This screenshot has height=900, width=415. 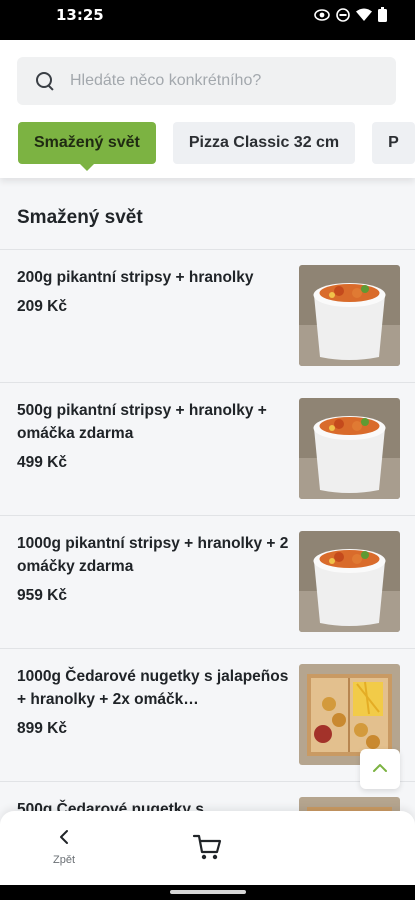 What do you see at coordinates (64, 839) in the screenshot?
I see `chevron-left-icon` at bounding box center [64, 839].